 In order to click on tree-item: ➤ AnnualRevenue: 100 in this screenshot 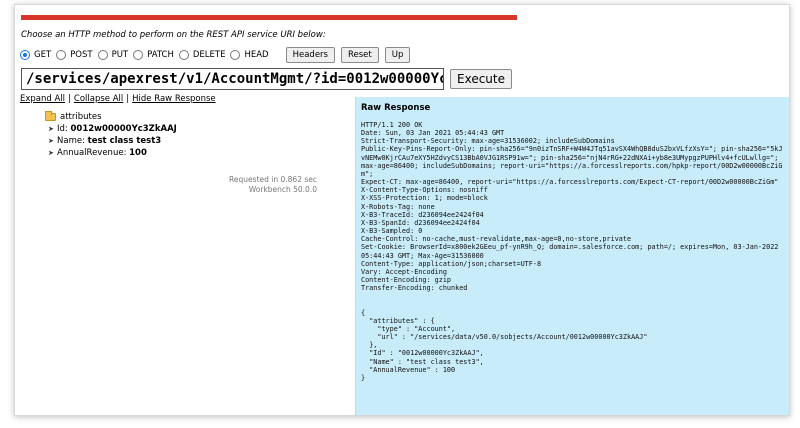, I will do `click(112, 153)`.